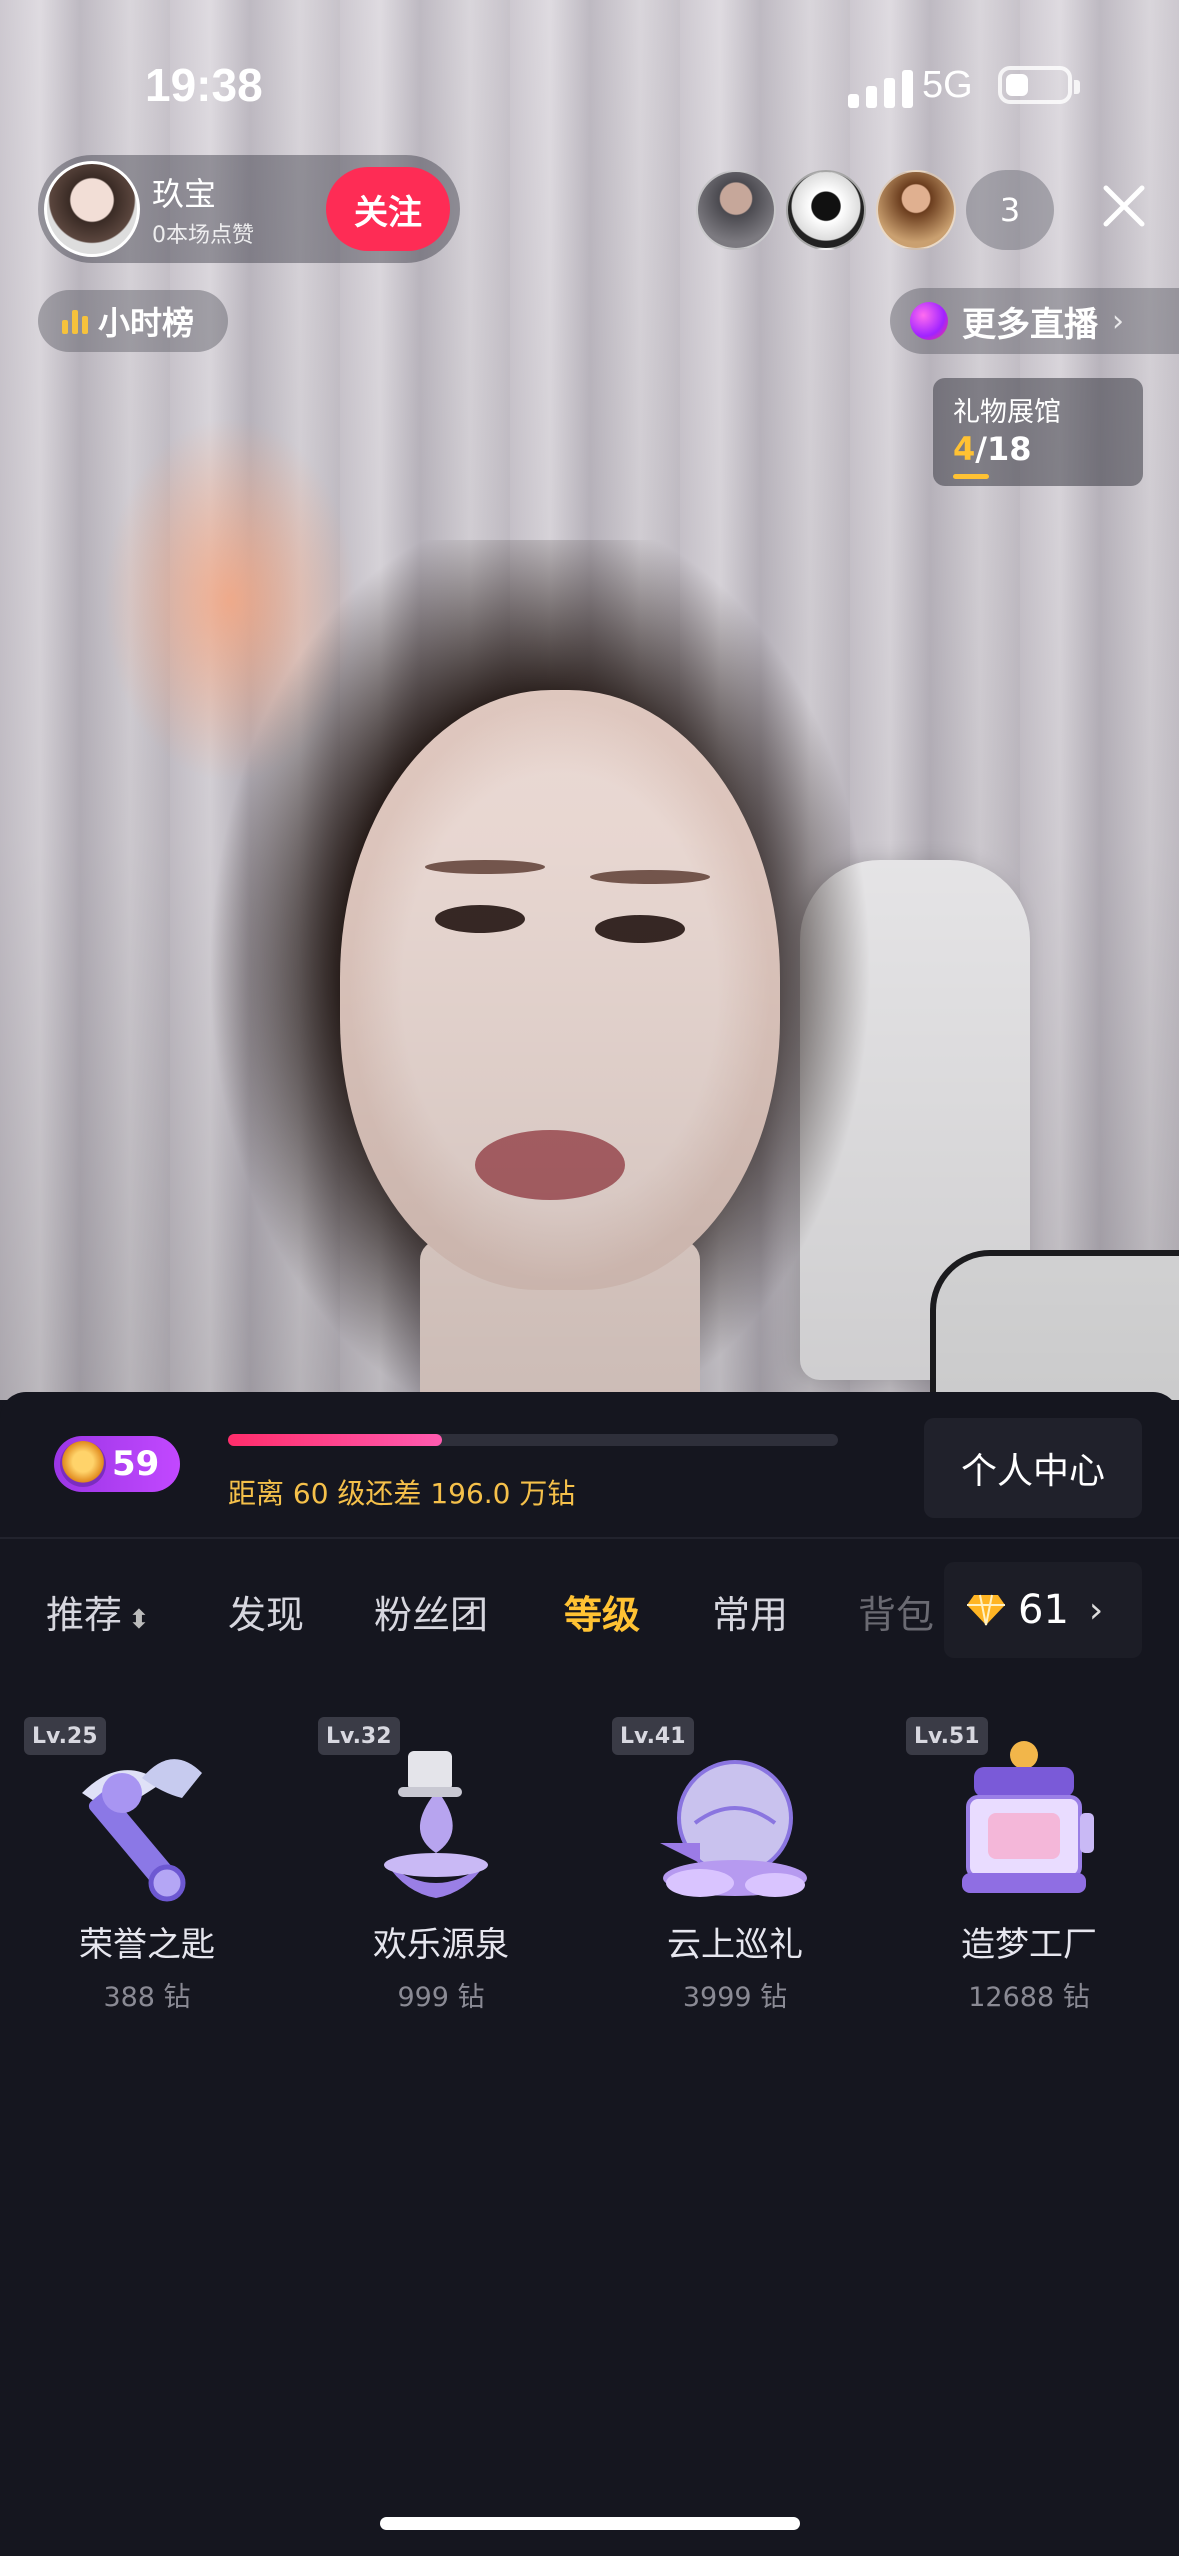 This screenshot has width=1179, height=2556. I want to click on tab-backpack: 背包, so click(898, 1611).